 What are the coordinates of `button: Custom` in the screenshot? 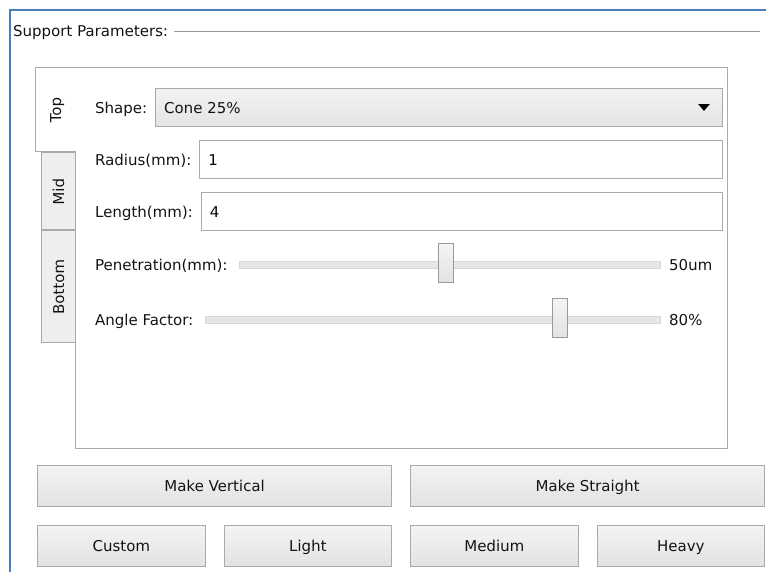 It's located at (121, 546).